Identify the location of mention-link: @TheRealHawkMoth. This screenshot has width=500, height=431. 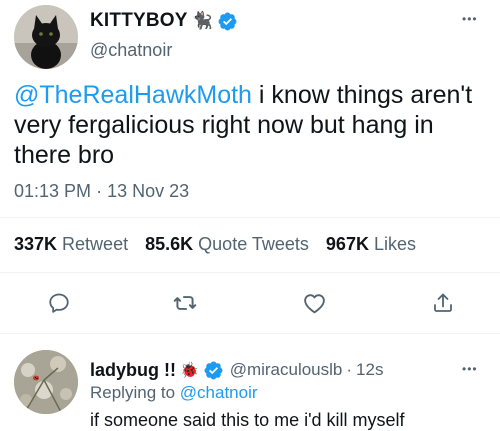
(133, 95).